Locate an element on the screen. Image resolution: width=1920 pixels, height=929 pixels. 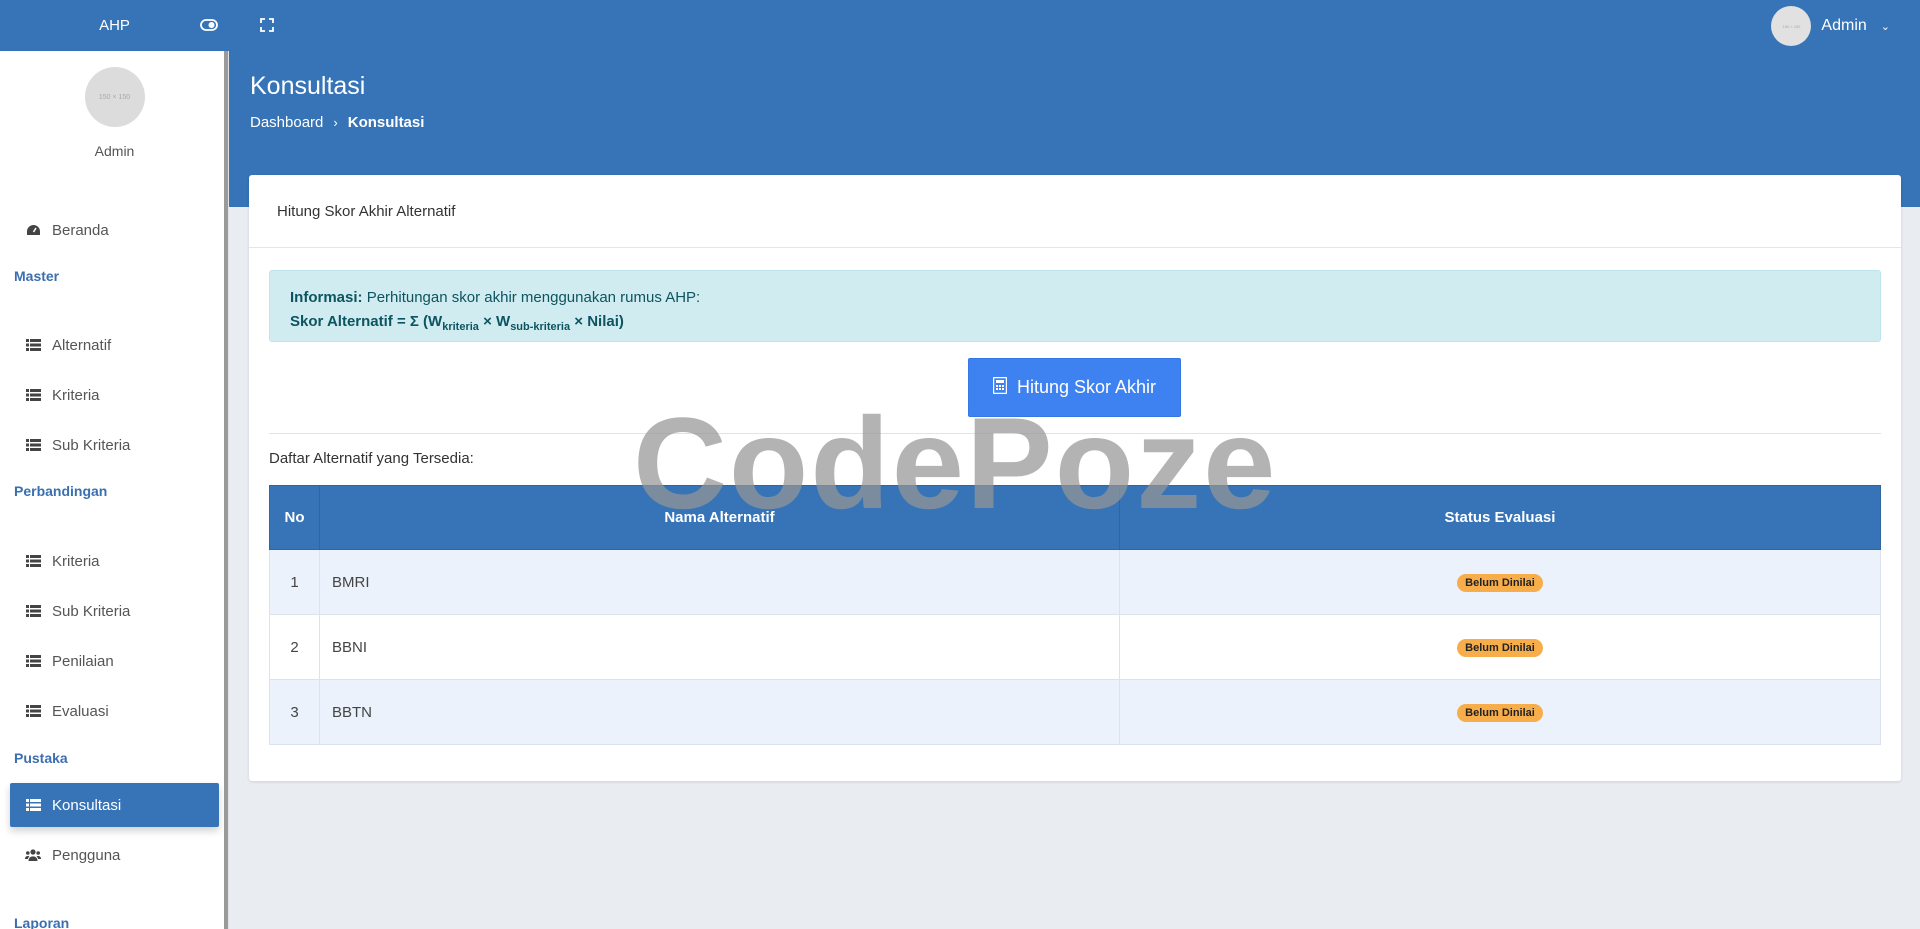
profile-avatar: 150 × 150 is located at coordinates (114, 97).